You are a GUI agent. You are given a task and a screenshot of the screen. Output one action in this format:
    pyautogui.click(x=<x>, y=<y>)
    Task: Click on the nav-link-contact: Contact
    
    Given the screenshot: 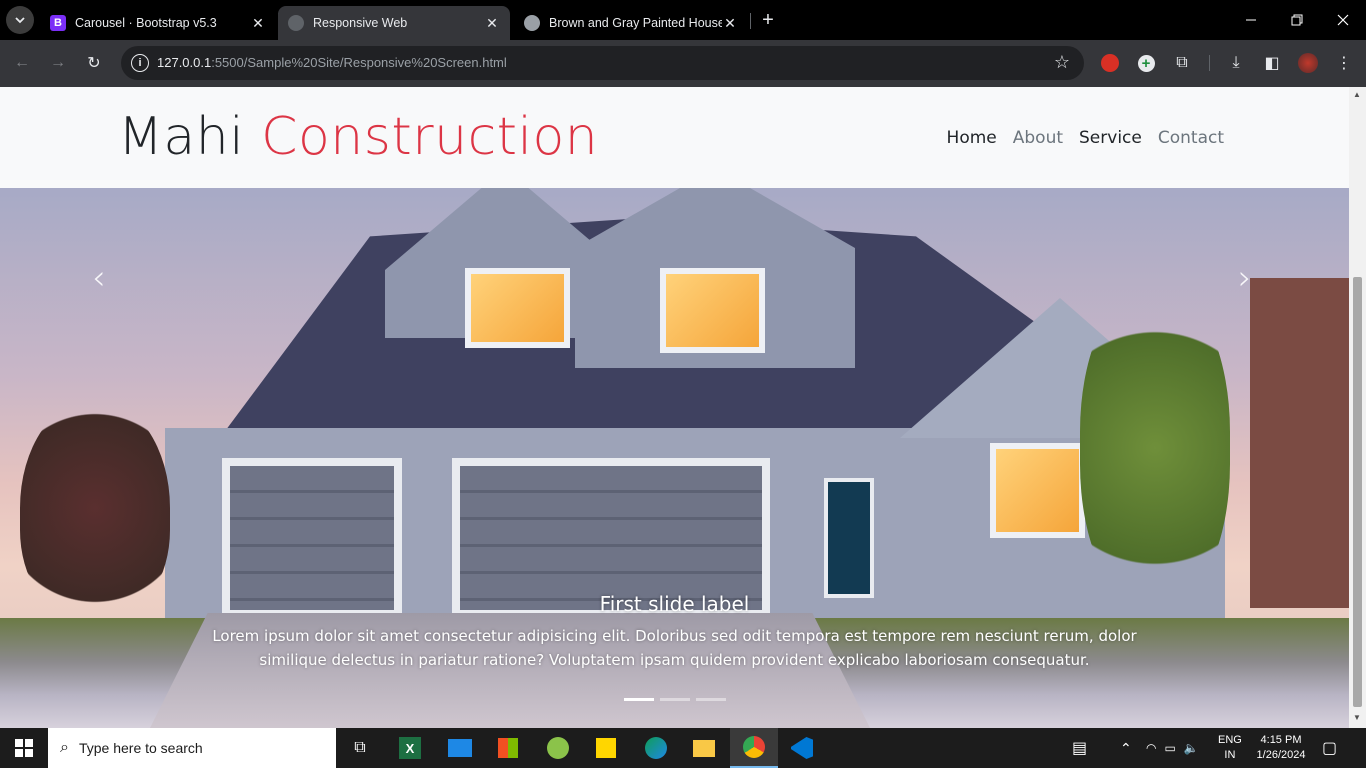 What is the action you would take?
    pyautogui.click(x=1191, y=138)
    